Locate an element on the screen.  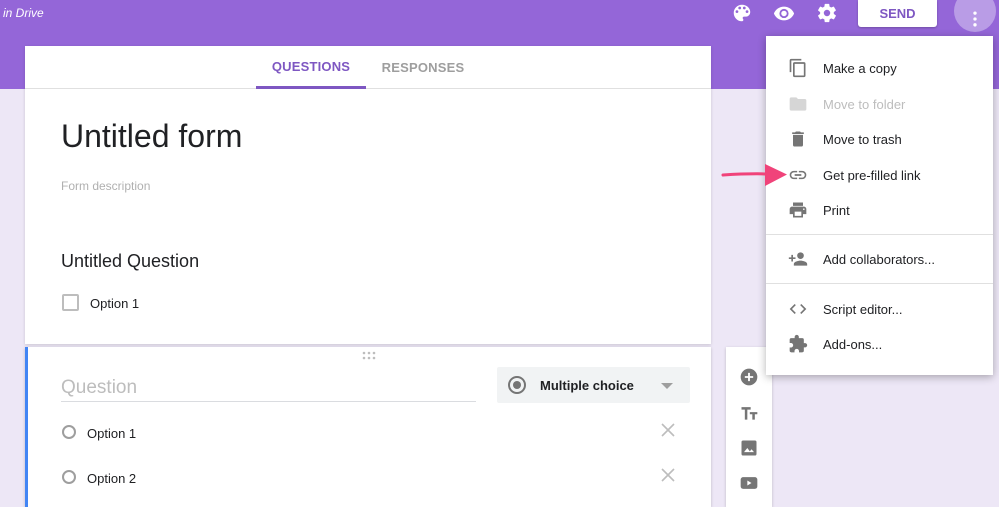
question-title: Untitled Question is located at coordinates (130, 261).